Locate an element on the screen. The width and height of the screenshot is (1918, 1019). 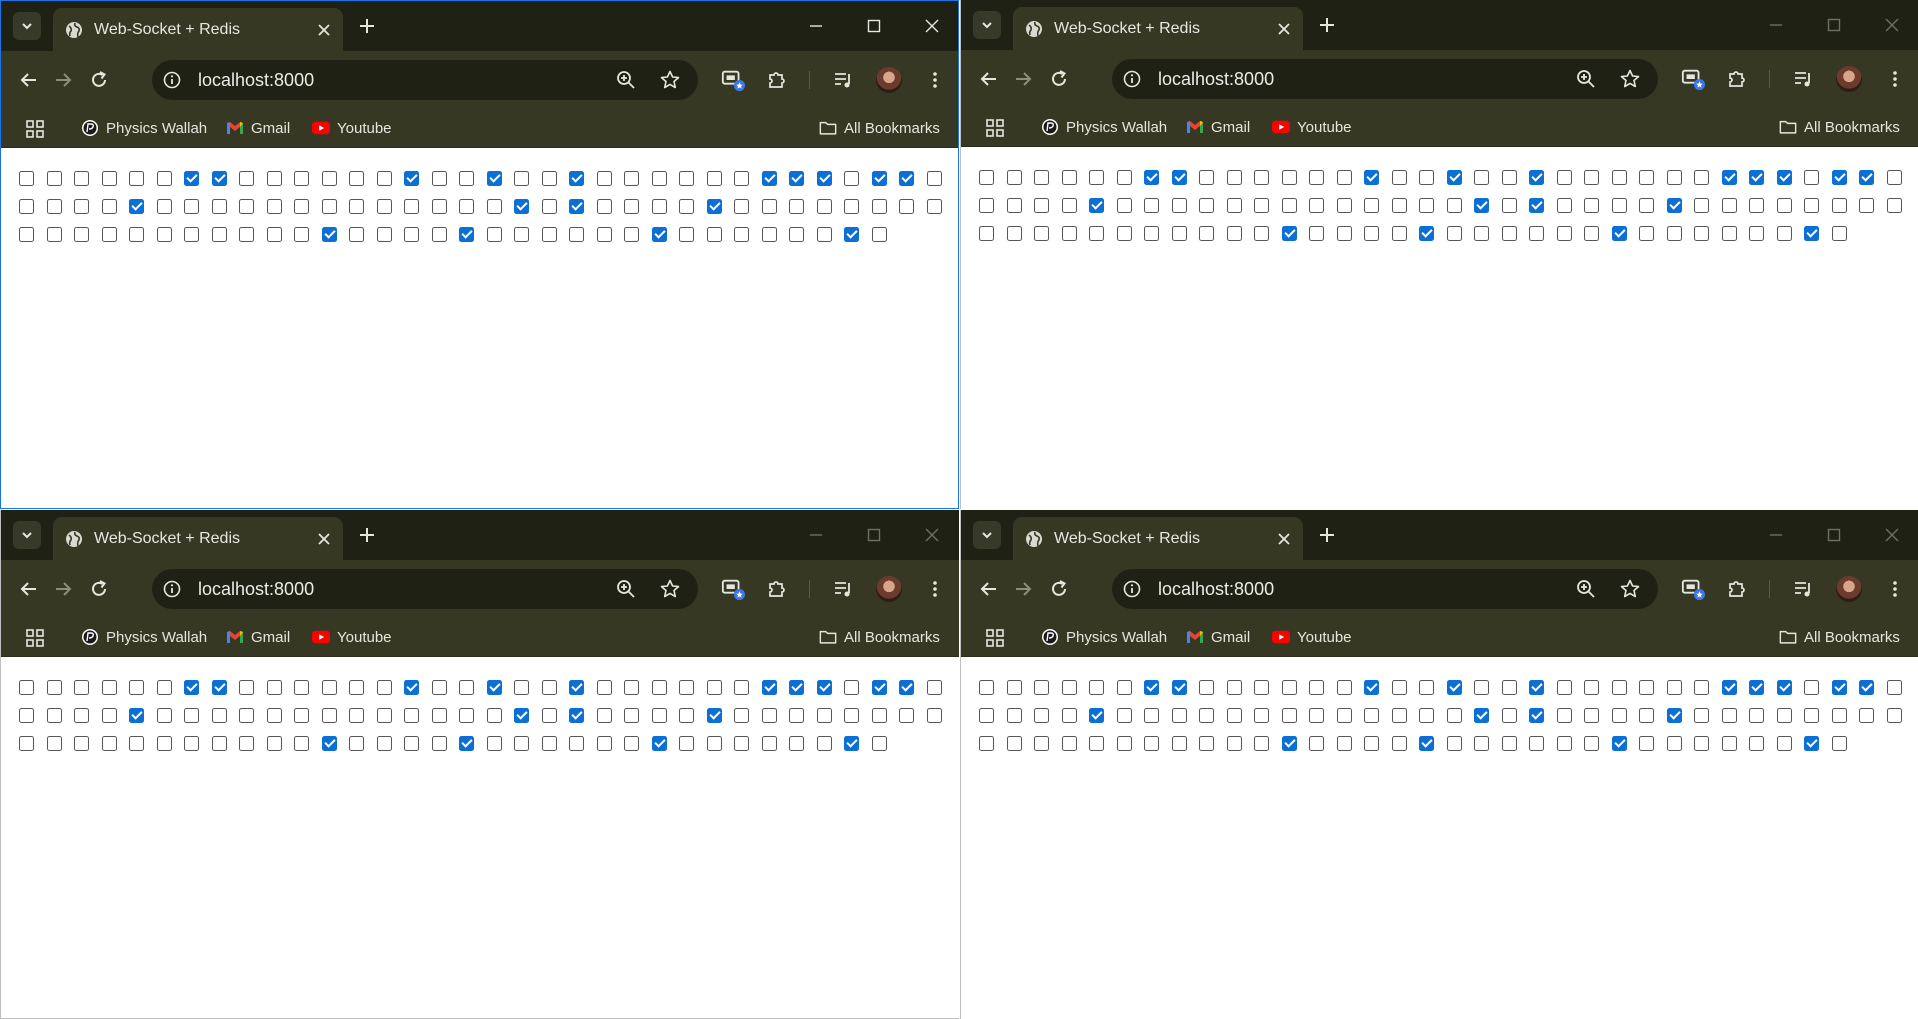
bookmark-star-icon is located at coordinates (1630, 589).